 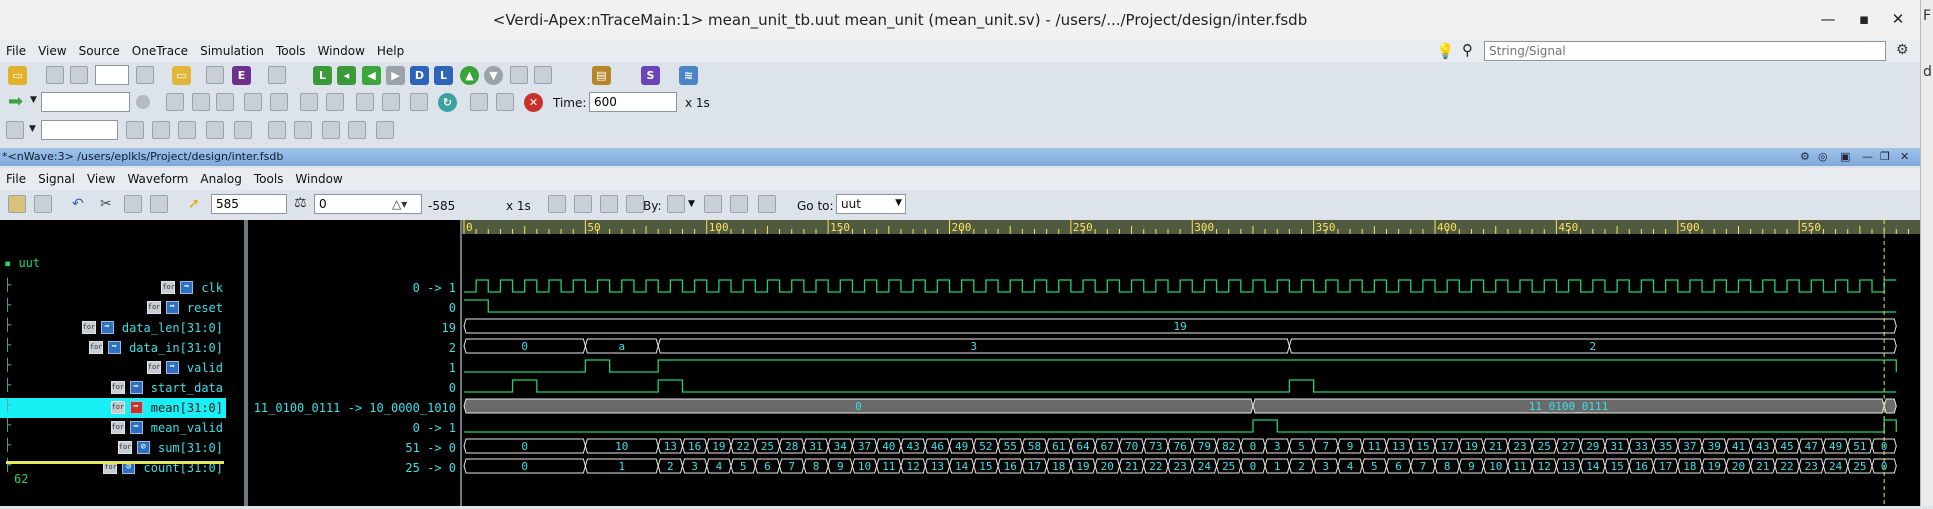 What do you see at coordinates (713, 204) in the screenshot?
I see `prev-edge-icon` at bounding box center [713, 204].